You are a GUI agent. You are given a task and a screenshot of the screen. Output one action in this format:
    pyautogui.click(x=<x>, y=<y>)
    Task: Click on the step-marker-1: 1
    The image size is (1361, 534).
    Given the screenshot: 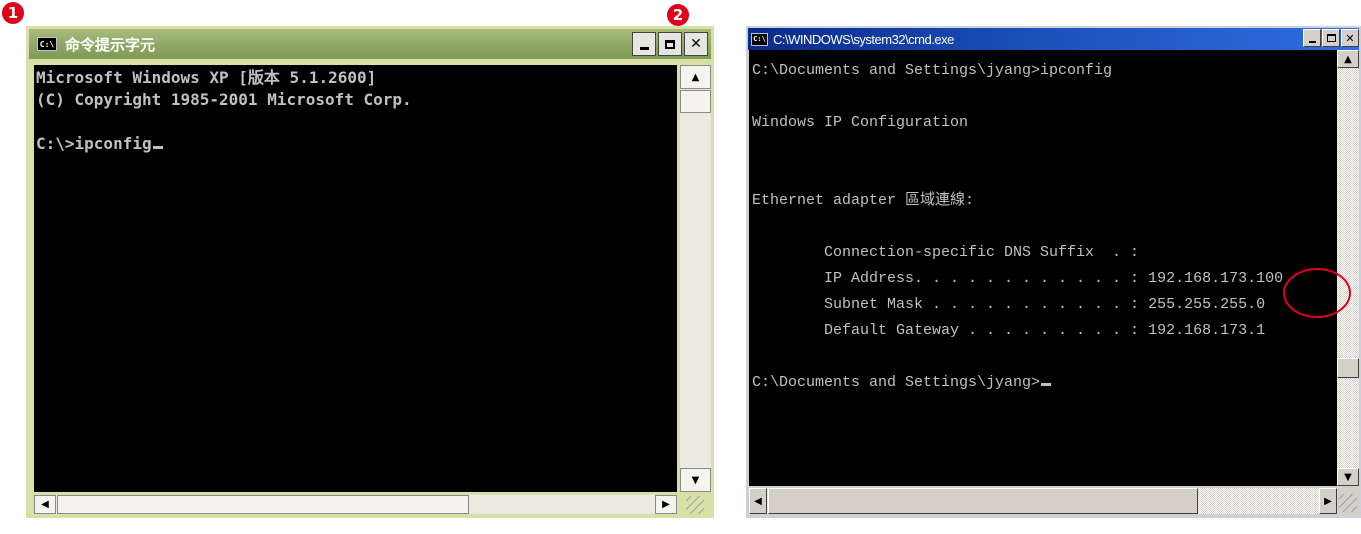 What is the action you would take?
    pyautogui.click(x=13, y=13)
    